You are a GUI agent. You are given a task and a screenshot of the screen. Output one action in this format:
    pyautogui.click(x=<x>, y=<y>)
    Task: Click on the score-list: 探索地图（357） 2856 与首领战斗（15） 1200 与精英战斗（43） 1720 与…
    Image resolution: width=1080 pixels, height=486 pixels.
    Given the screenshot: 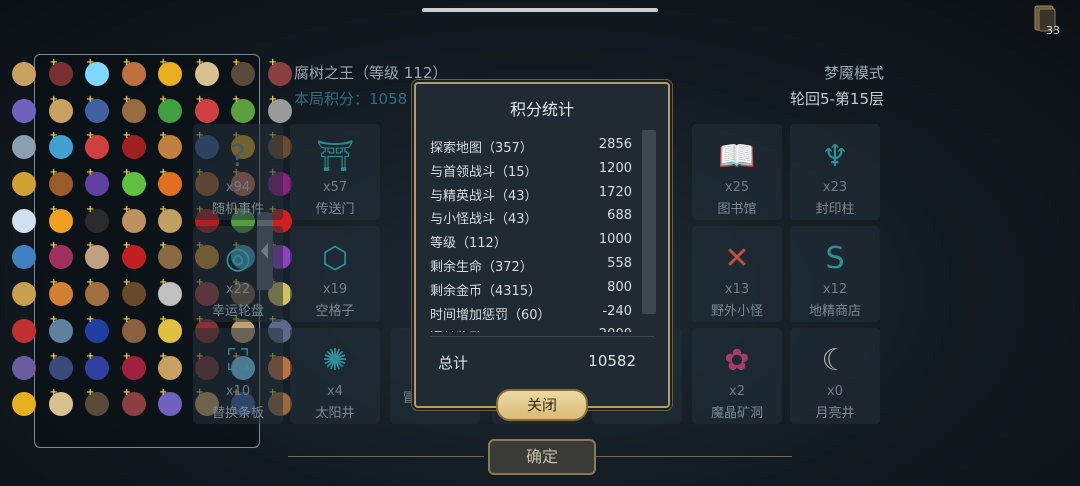 What is the action you would take?
    pyautogui.click(x=545, y=232)
    